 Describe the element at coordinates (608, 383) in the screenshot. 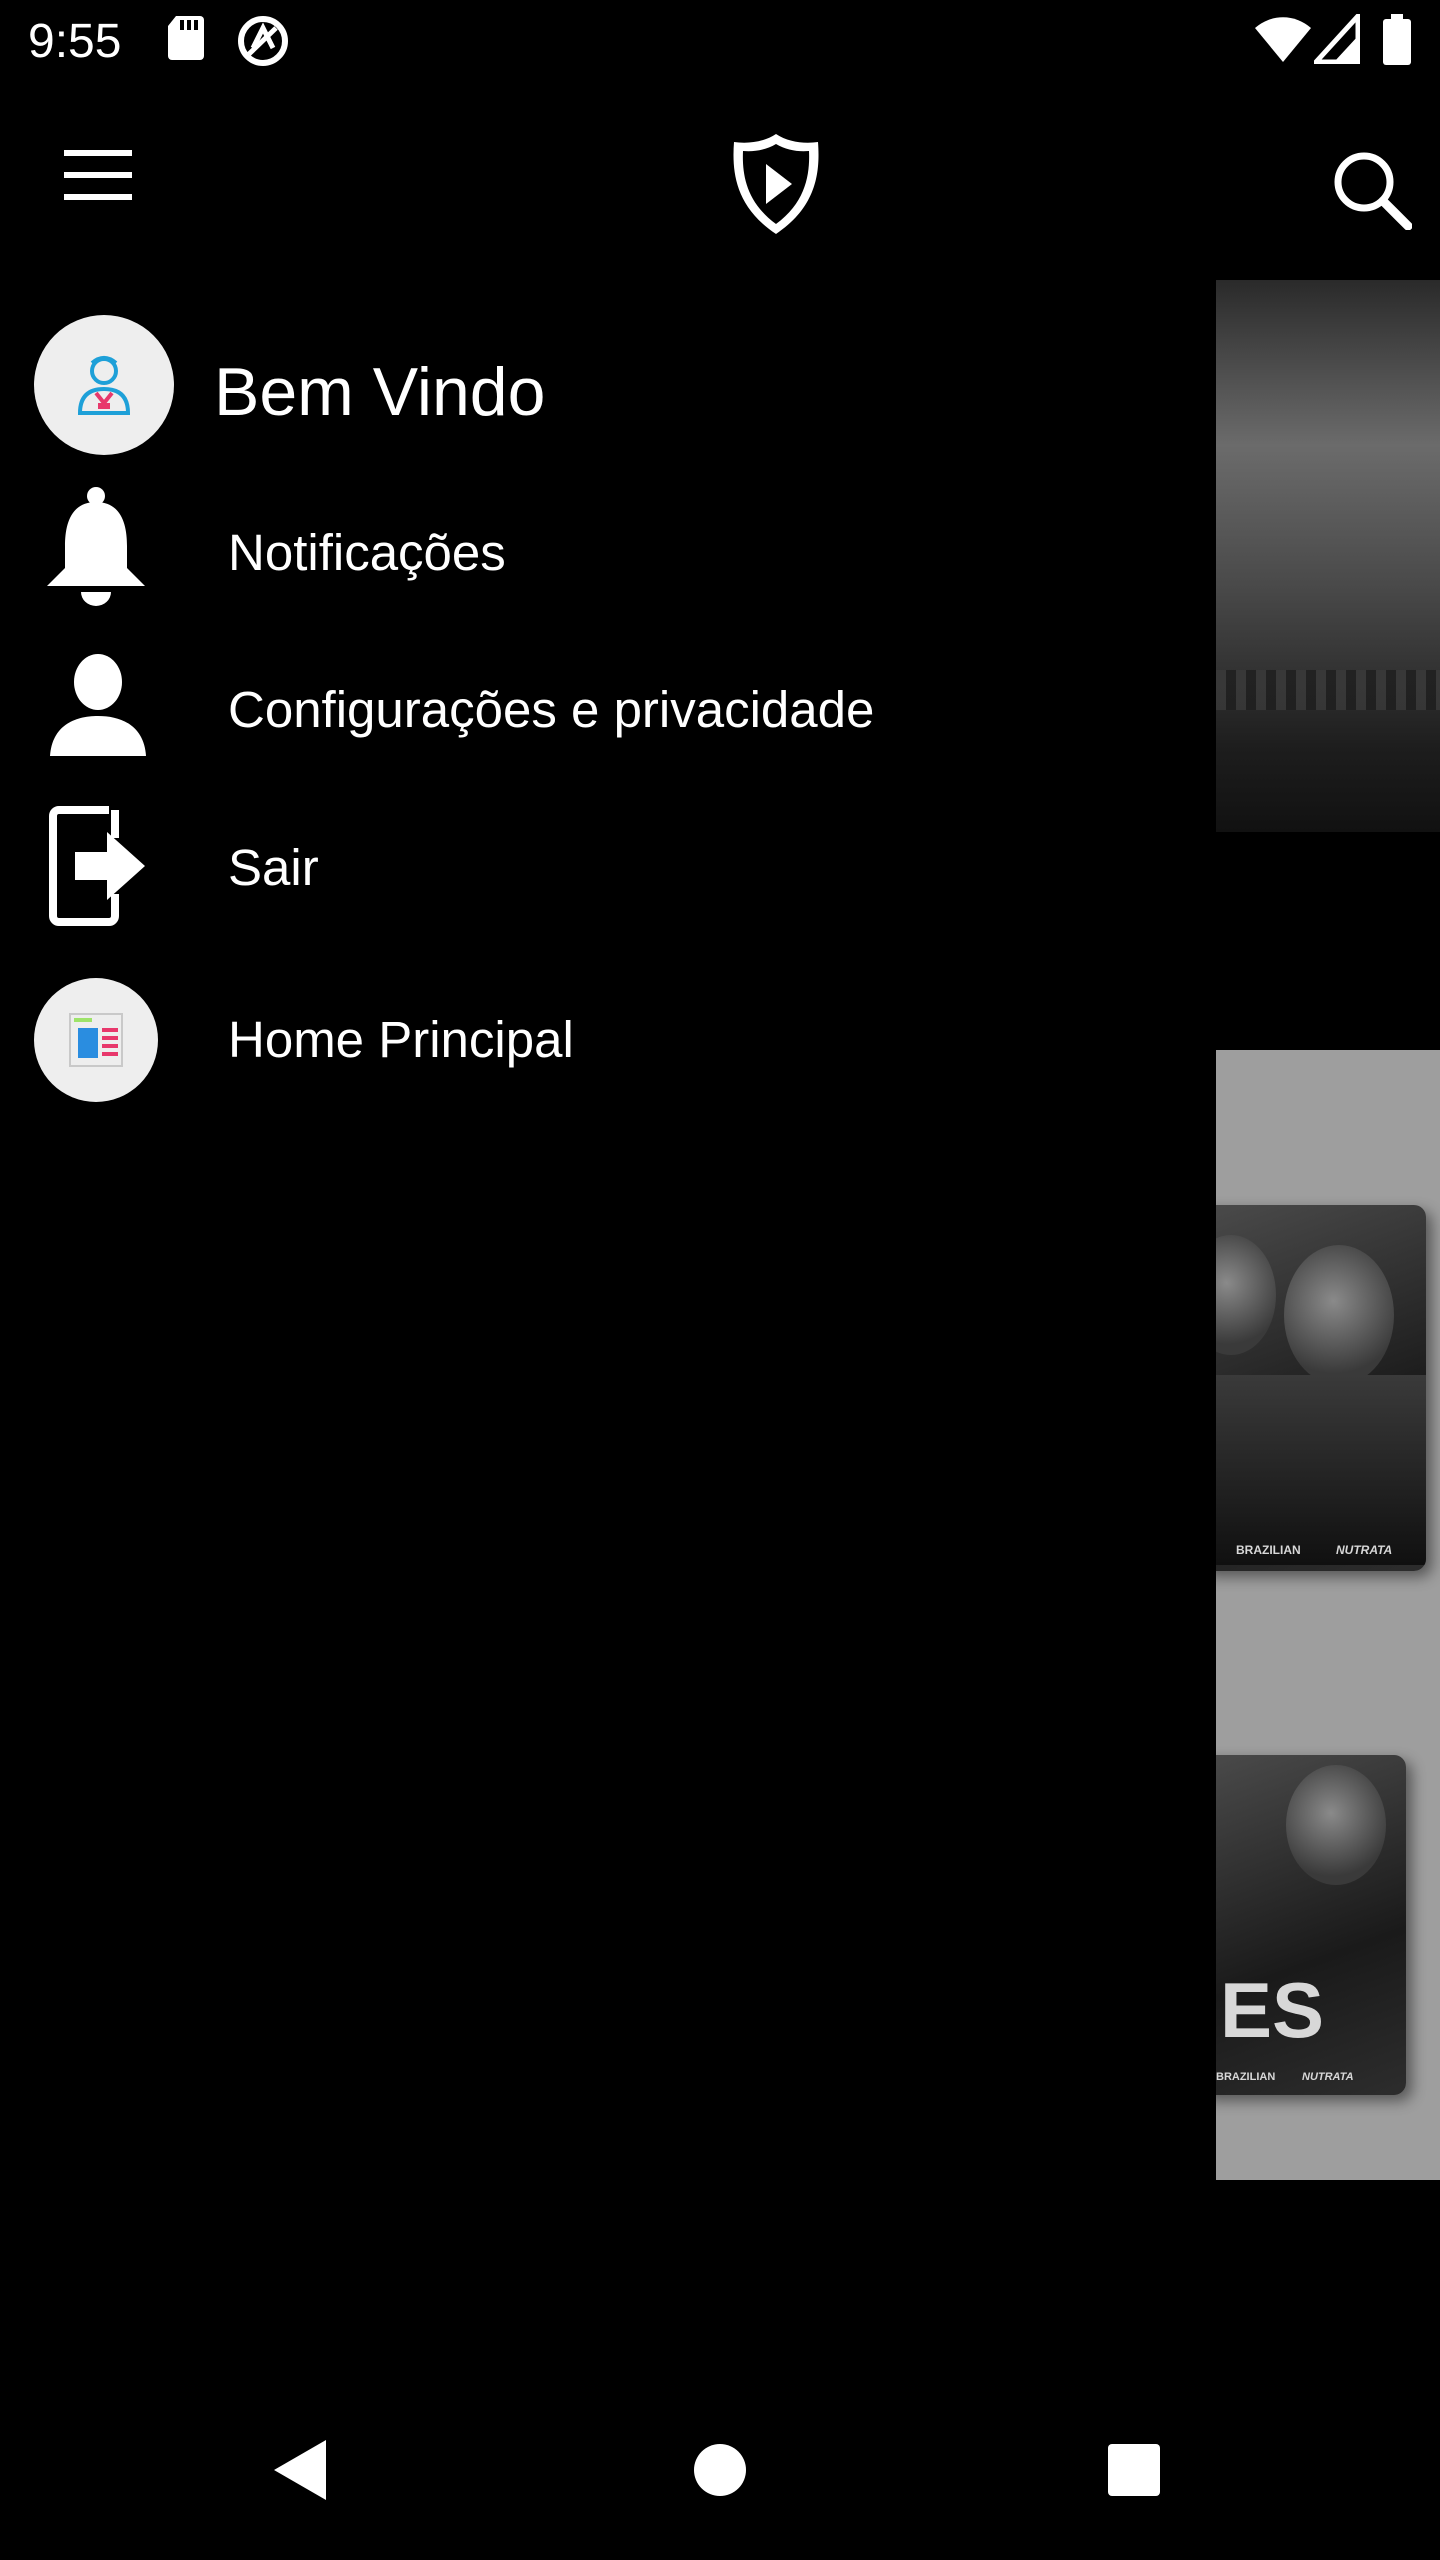

I see `drawer-header: Bem Vindo` at that location.